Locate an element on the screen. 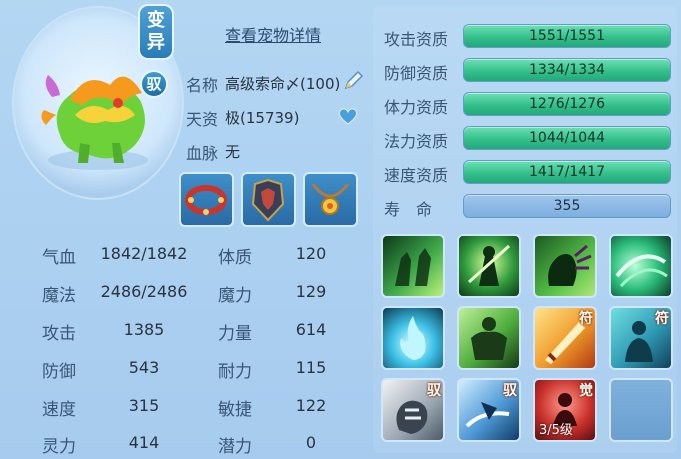 This screenshot has height=459, width=681. equipment-slot-armor is located at coordinates (268, 199).